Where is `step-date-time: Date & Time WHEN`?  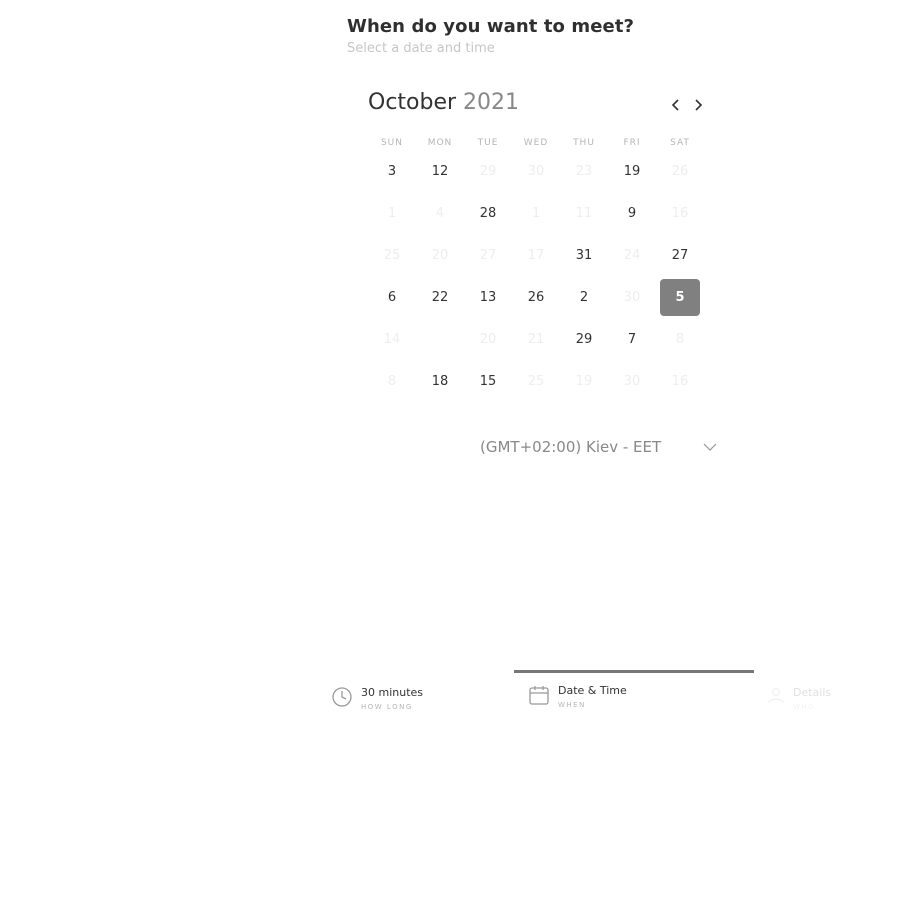
step-date-time: Date & Time WHEN is located at coordinates (577, 696).